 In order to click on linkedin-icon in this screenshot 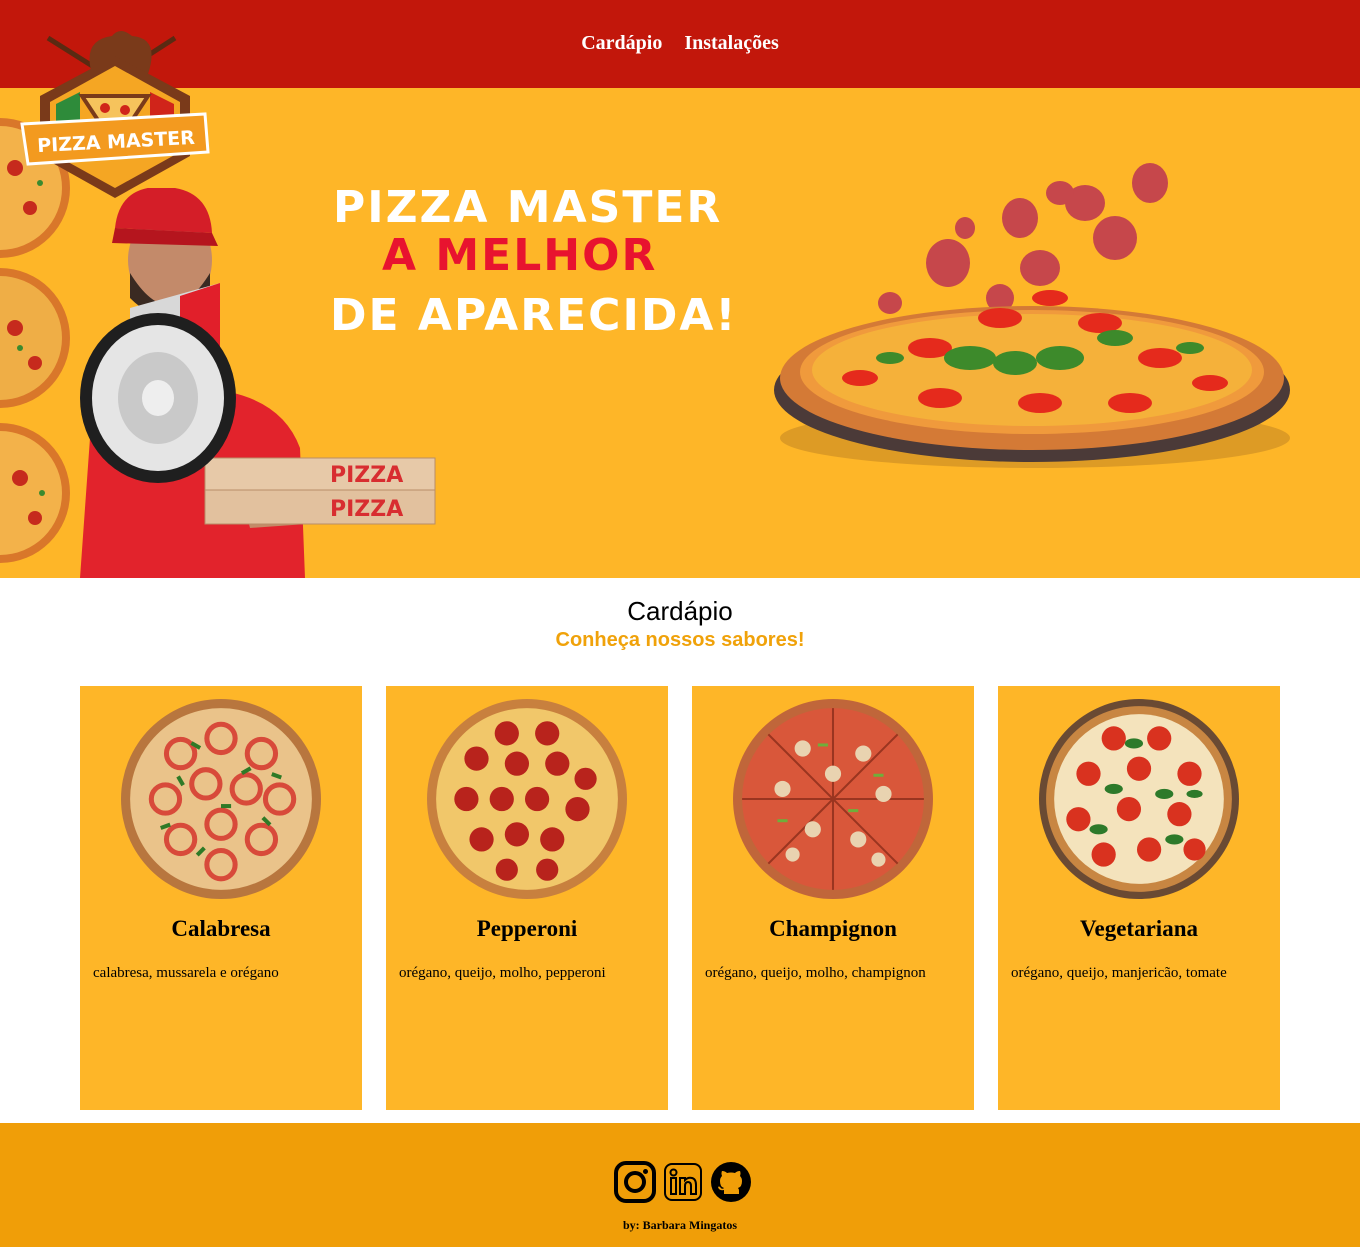, I will do `click(683, 1182)`.